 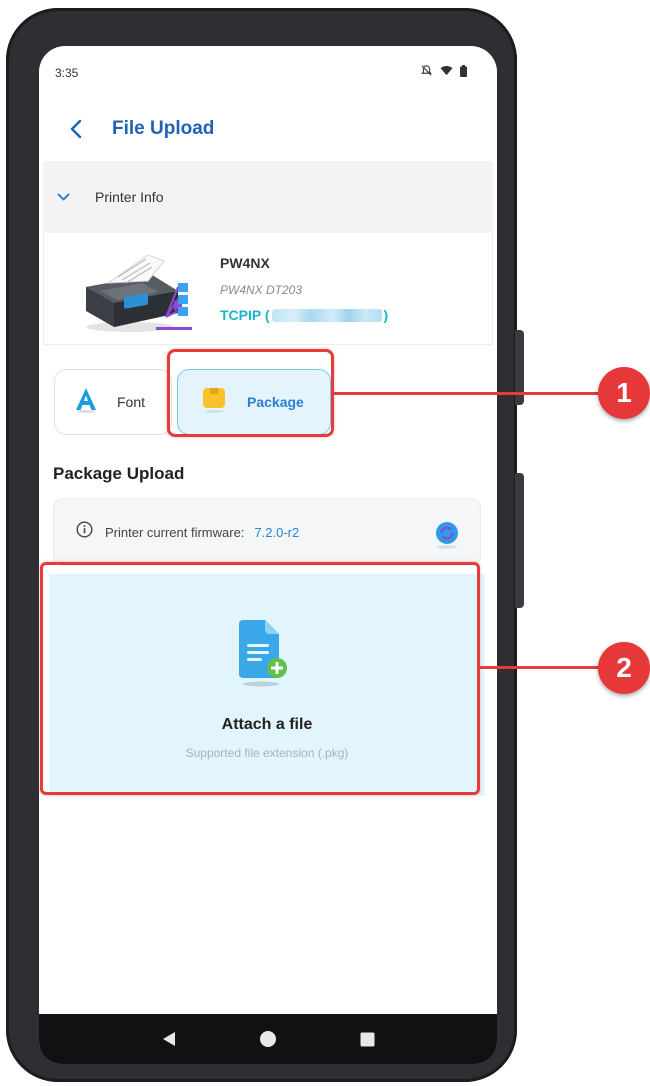 I want to click on wifi-icon, so click(x=446, y=70).